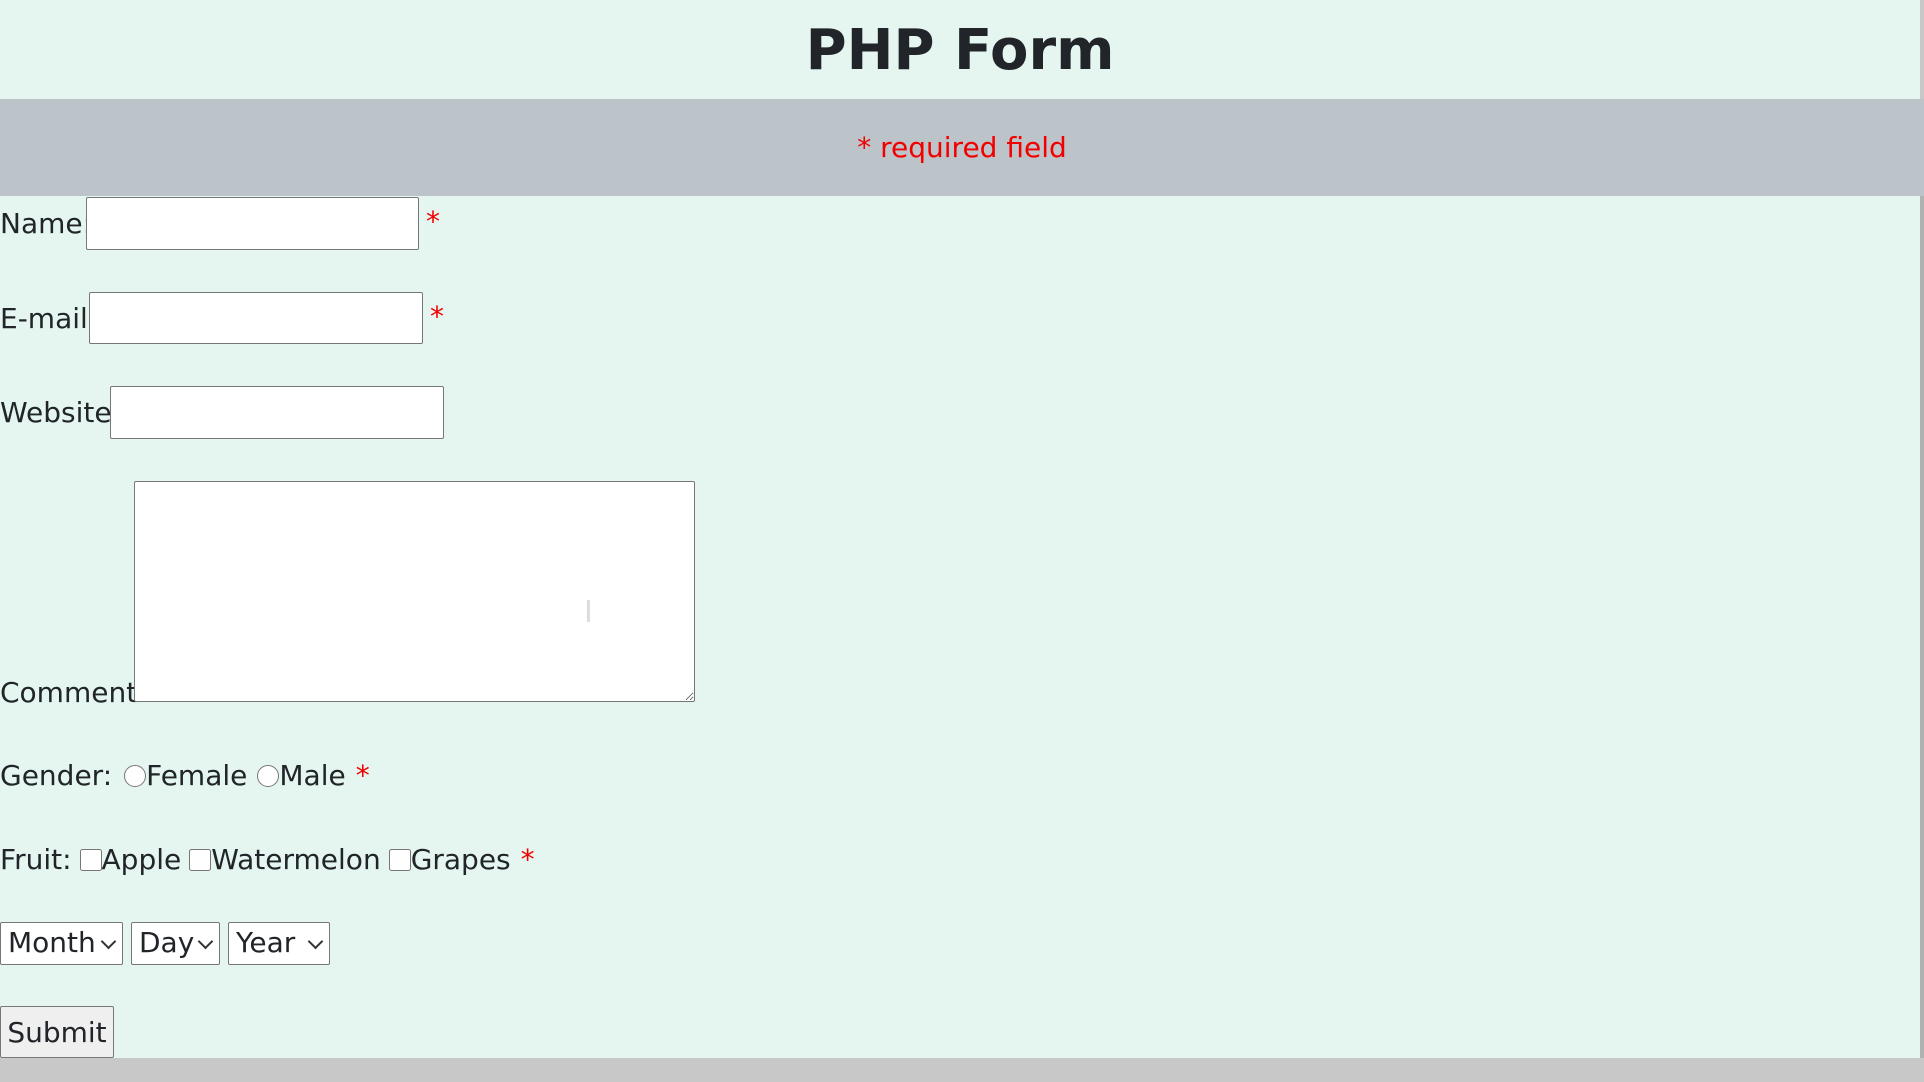  I want to click on scrollbar-edge, so click(1922, 627).